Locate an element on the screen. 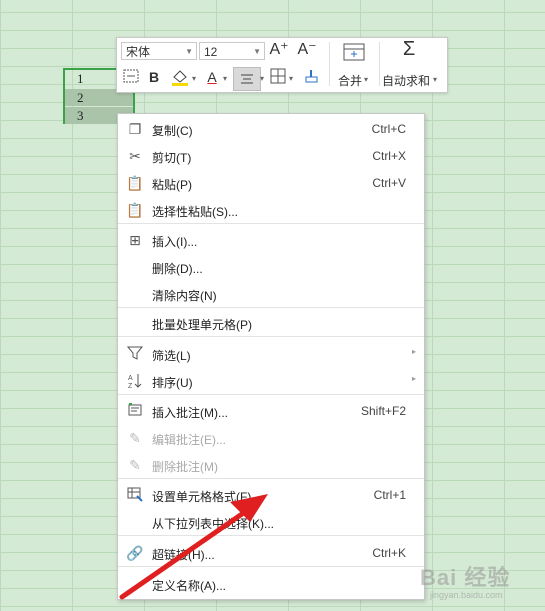 The width and height of the screenshot is (545, 611). edit-comment-icon: ✎ is located at coordinates (135, 438).